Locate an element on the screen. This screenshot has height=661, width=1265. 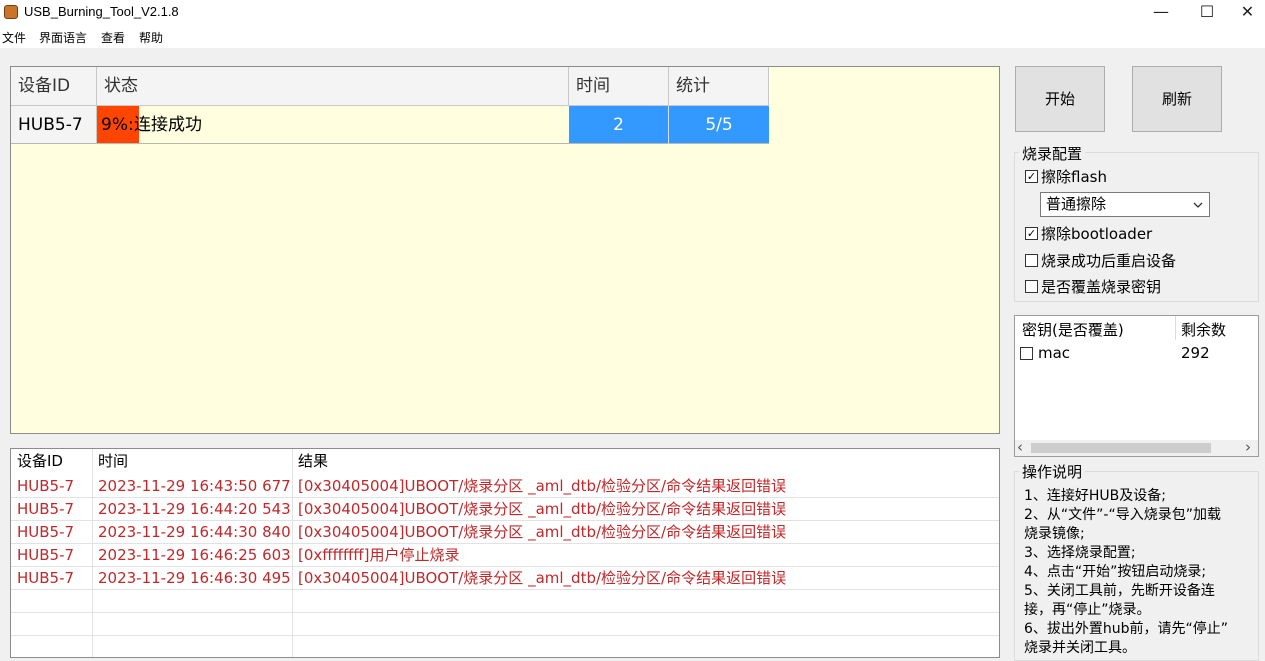
device-id-cell: HUB5-7 is located at coordinates (54, 125).